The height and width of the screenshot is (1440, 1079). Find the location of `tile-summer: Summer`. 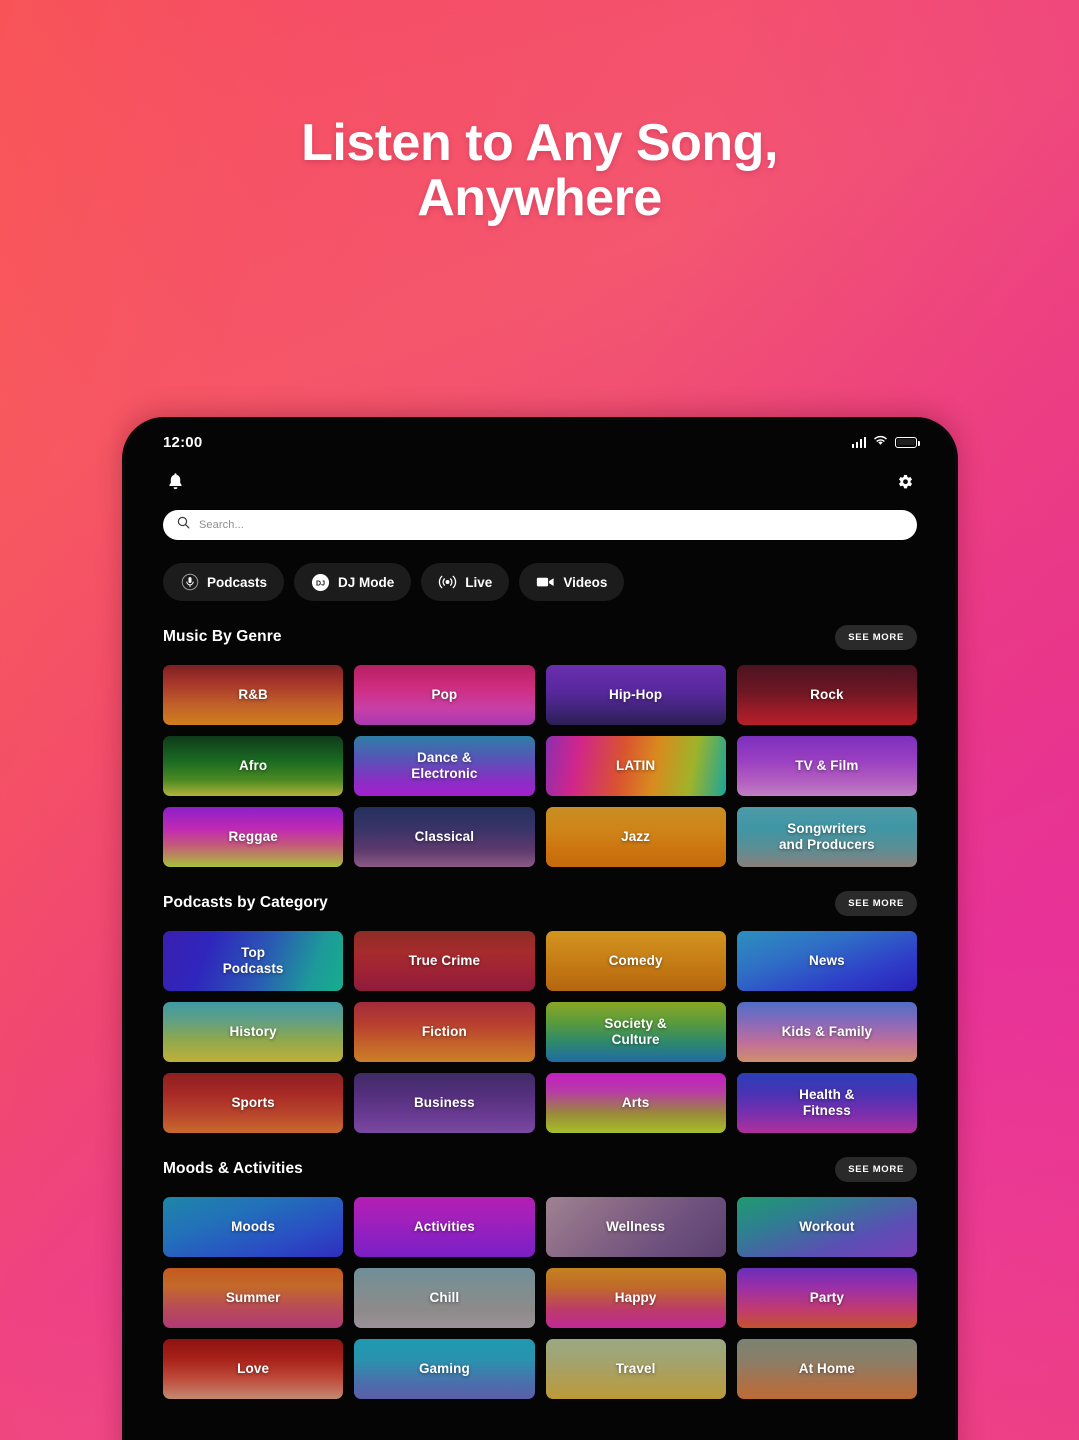

tile-summer: Summer is located at coordinates (253, 1298).